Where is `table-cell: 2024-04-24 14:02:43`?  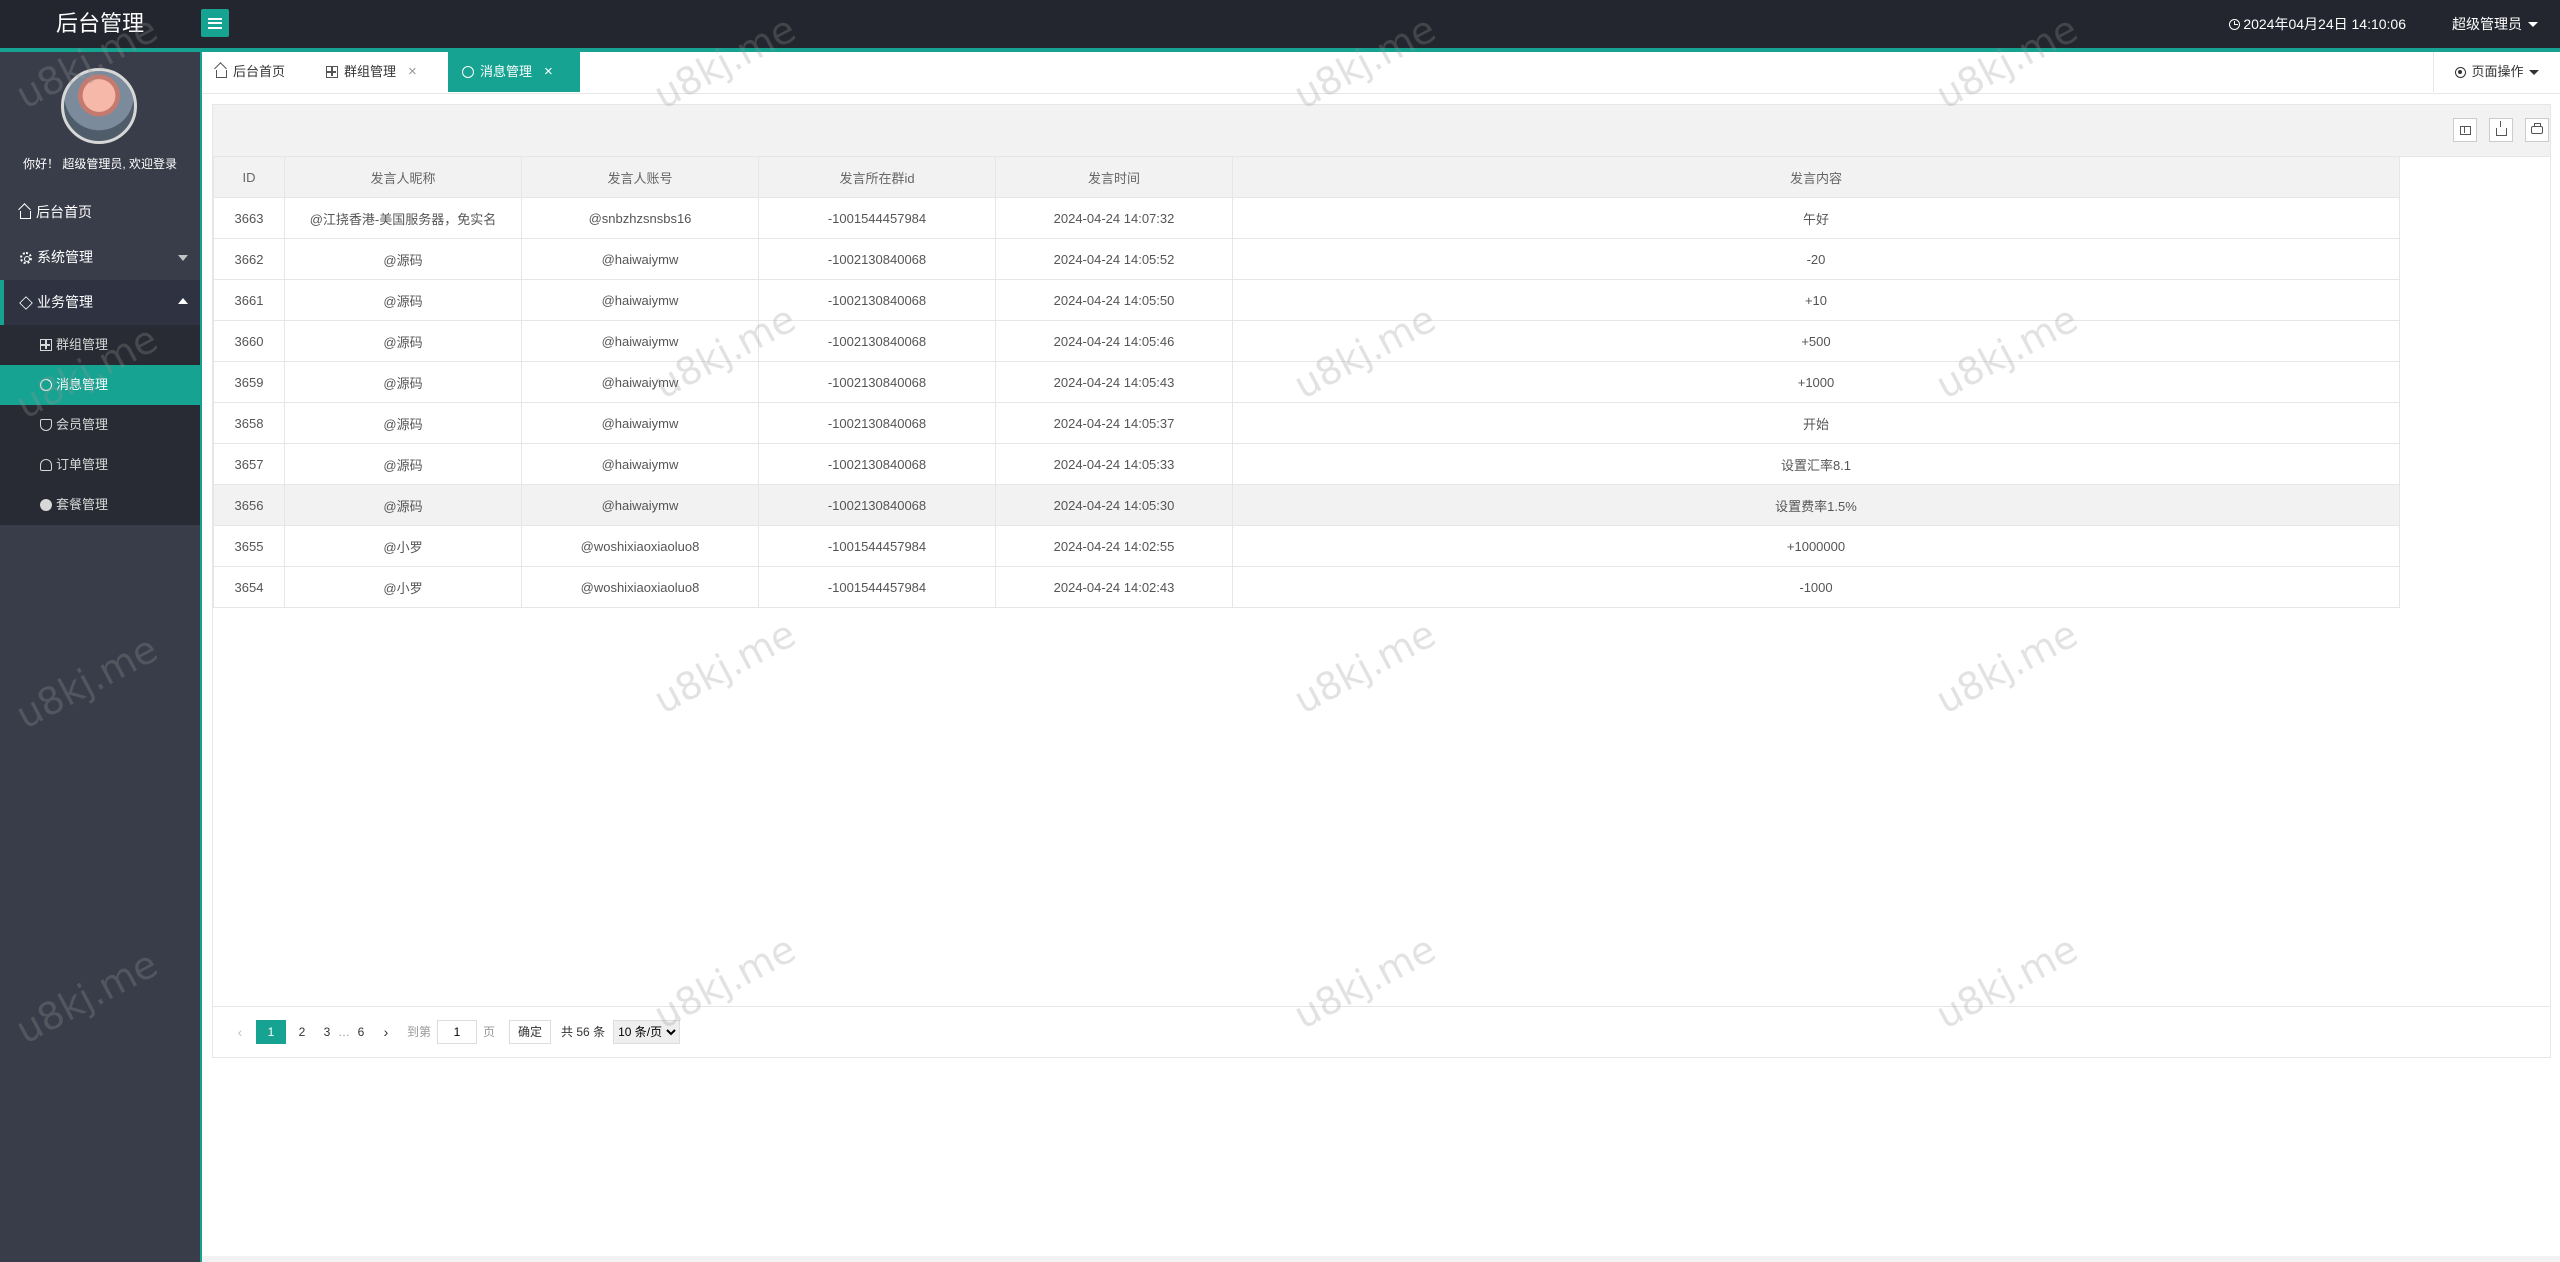 table-cell: 2024-04-24 14:02:43 is located at coordinates (1114, 587).